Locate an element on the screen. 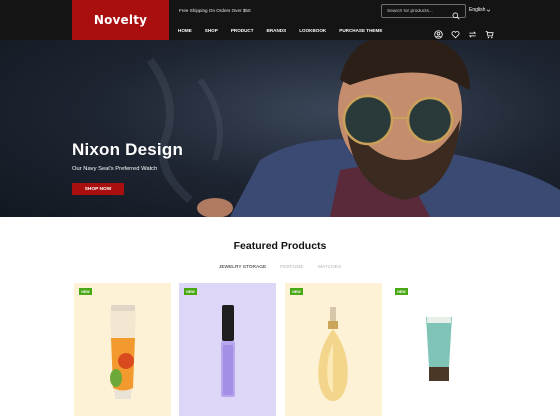 The height and width of the screenshot is (416, 560). logo: Novelty is located at coordinates (120, 20).